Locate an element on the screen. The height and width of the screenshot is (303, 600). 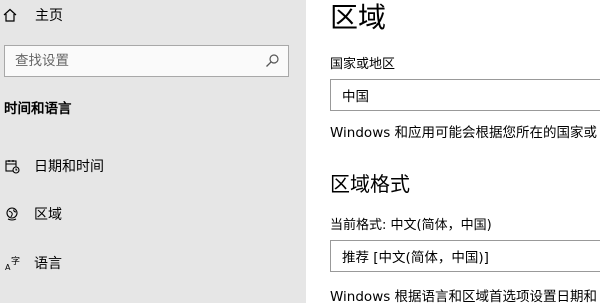
sidebar-item-label: 语言 is located at coordinates (48, 264).